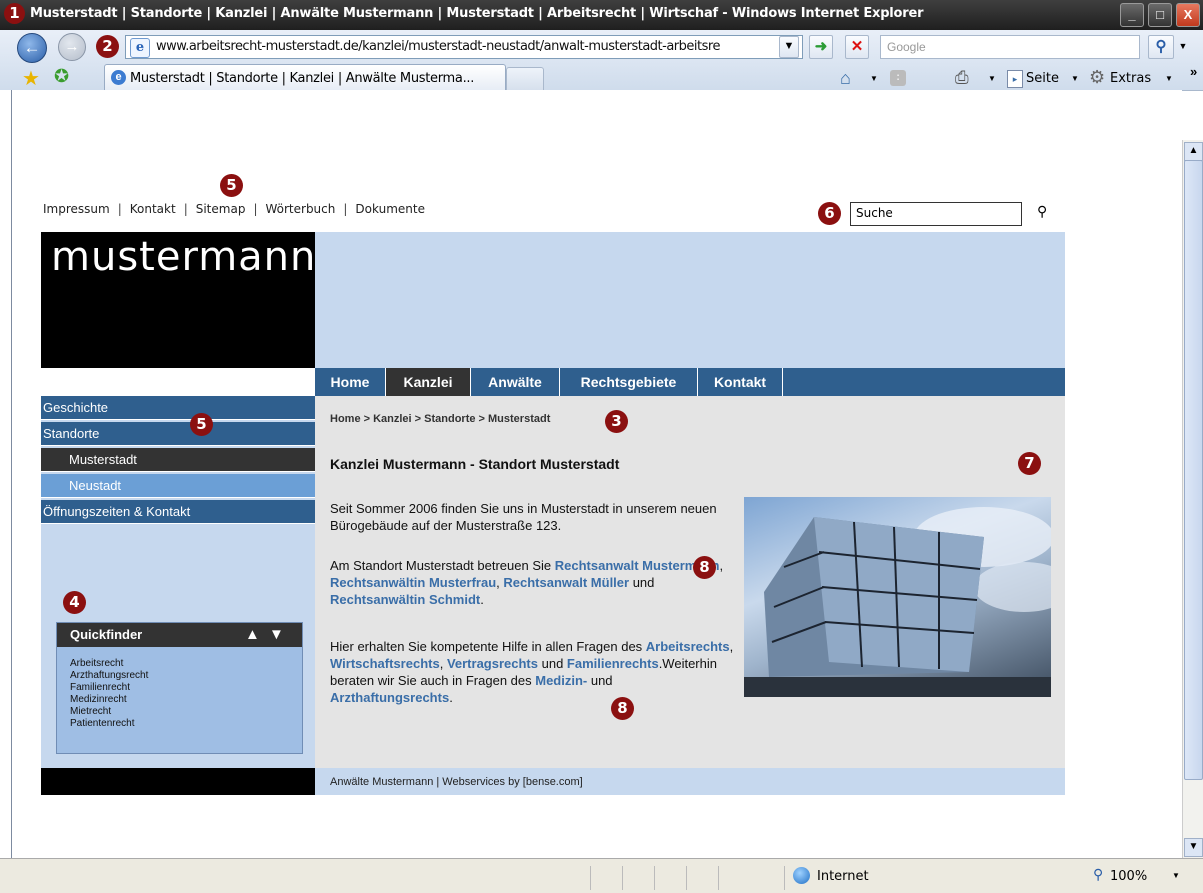  Describe the element at coordinates (515, 382) in the screenshot. I see `nav-anwaelte: Anwälte` at that location.